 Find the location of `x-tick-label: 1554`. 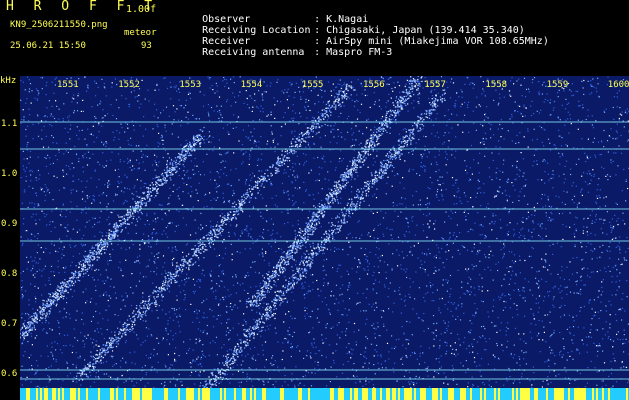

x-tick-label: 1554 is located at coordinates (251, 85).